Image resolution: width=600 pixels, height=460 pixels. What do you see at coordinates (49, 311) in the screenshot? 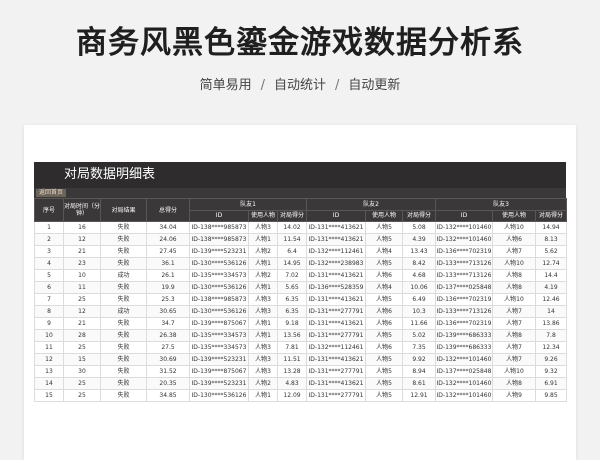
I see `table-cell: 8` at bounding box center [49, 311].